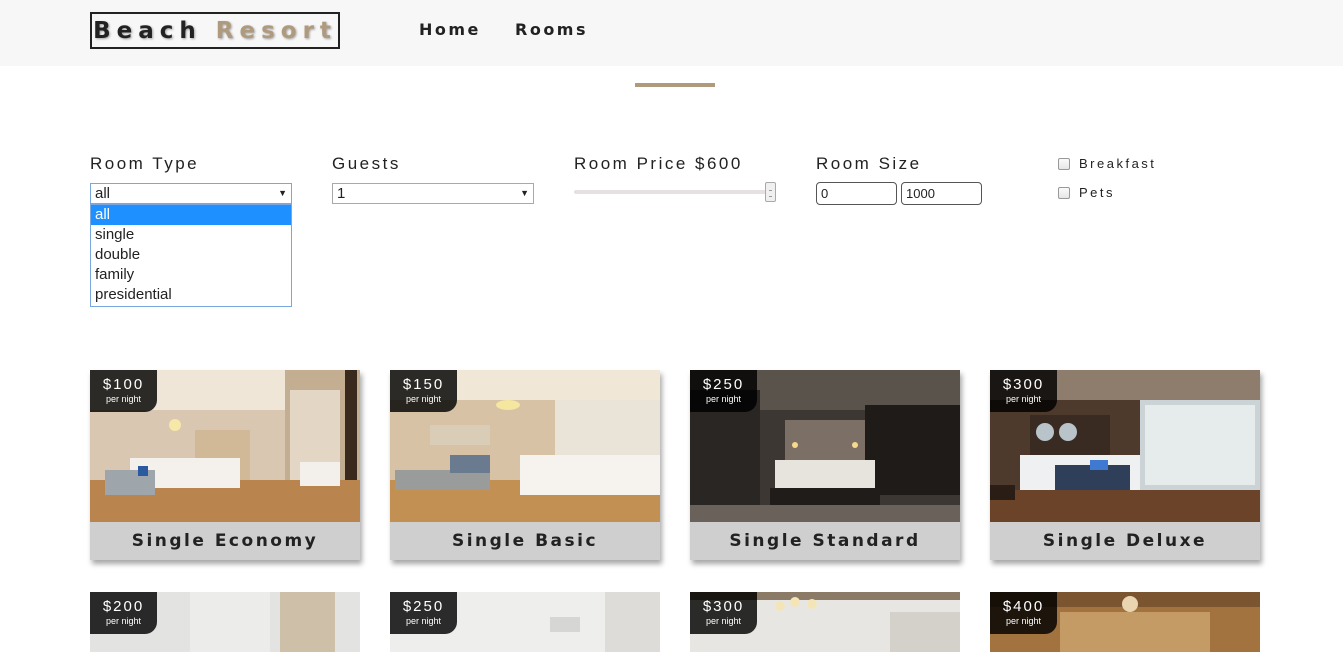  What do you see at coordinates (366, 163) in the screenshot?
I see `guests-label: Guests` at bounding box center [366, 163].